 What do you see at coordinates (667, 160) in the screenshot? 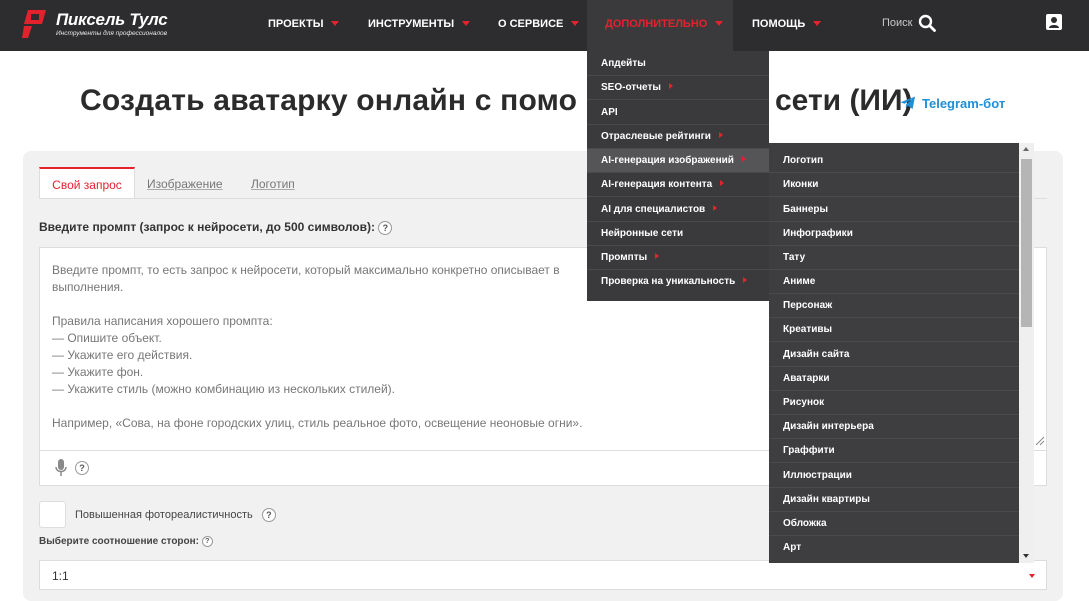
I see `menu-item-label: AI-генерация изображений` at bounding box center [667, 160].